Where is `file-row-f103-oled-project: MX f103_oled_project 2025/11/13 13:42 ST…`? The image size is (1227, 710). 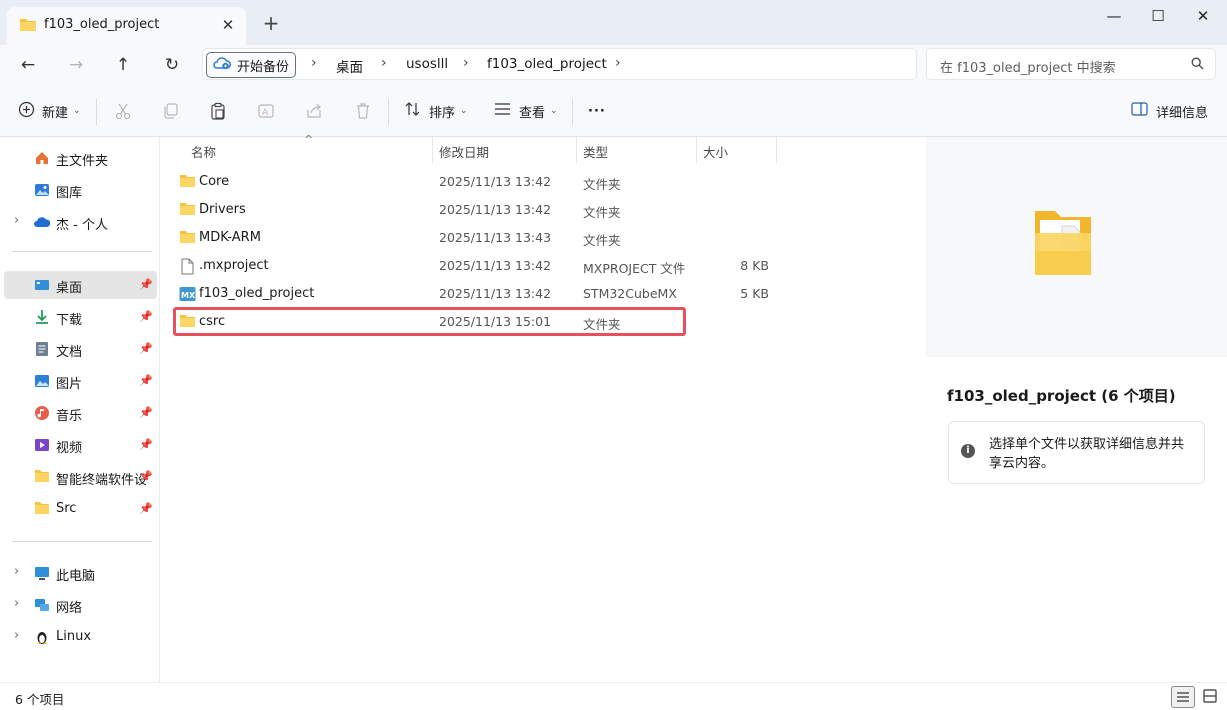 file-row-f103-oled-project: MX f103_oled_project 2025/11/13 13:42 ST… is located at coordinates (473, 294).